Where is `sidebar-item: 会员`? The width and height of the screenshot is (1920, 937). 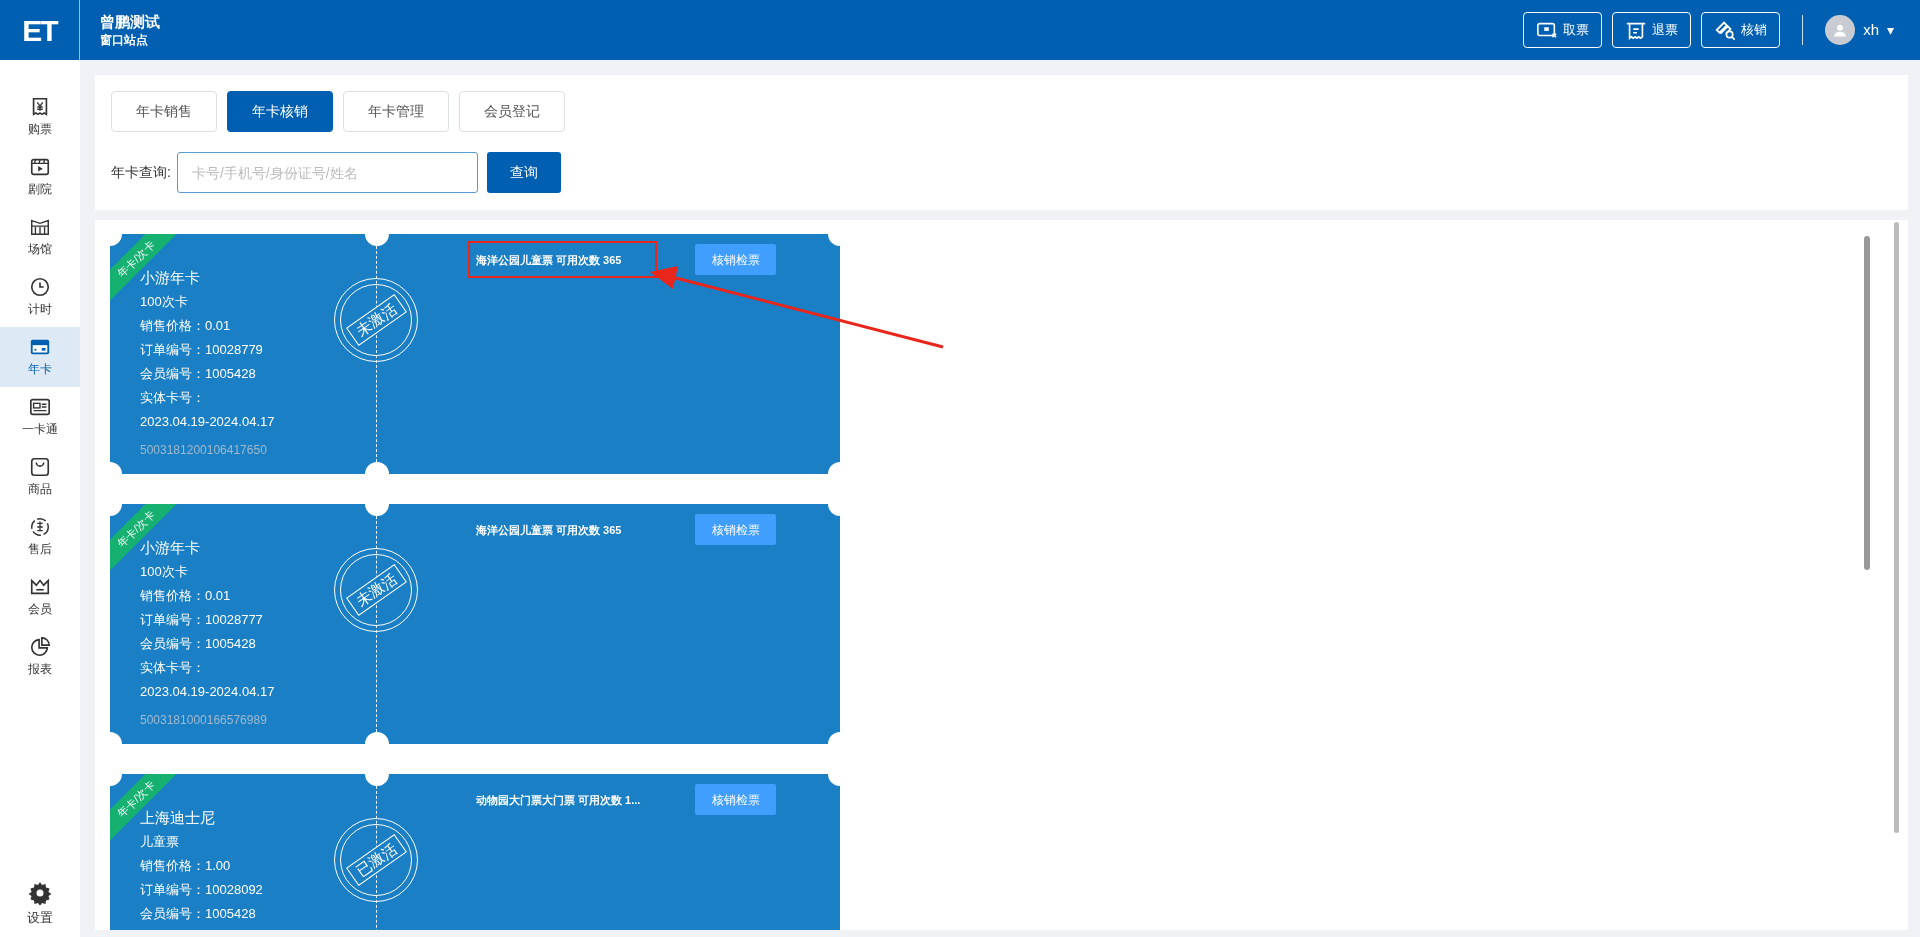
sidebar-item: 会员 is located at coordinates (40, 597).